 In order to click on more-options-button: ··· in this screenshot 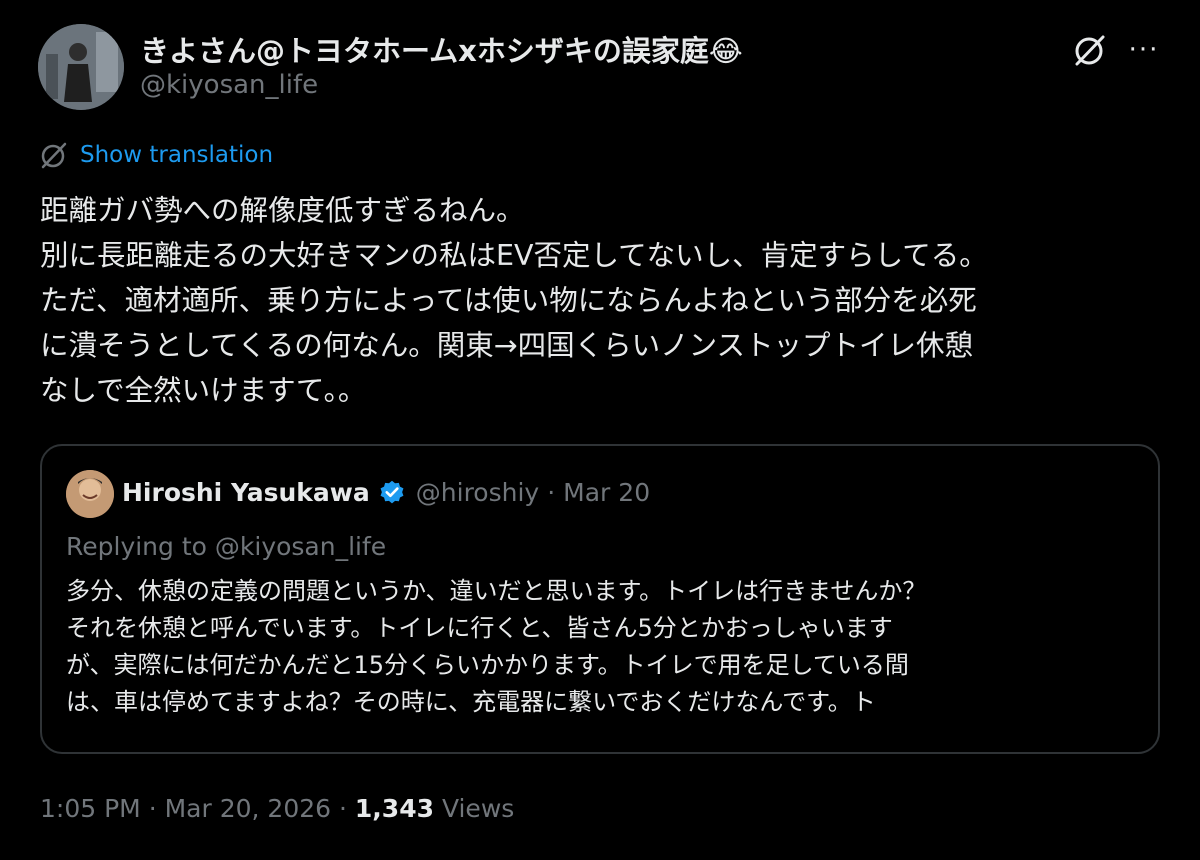, I will do `click(1144, 50)`.